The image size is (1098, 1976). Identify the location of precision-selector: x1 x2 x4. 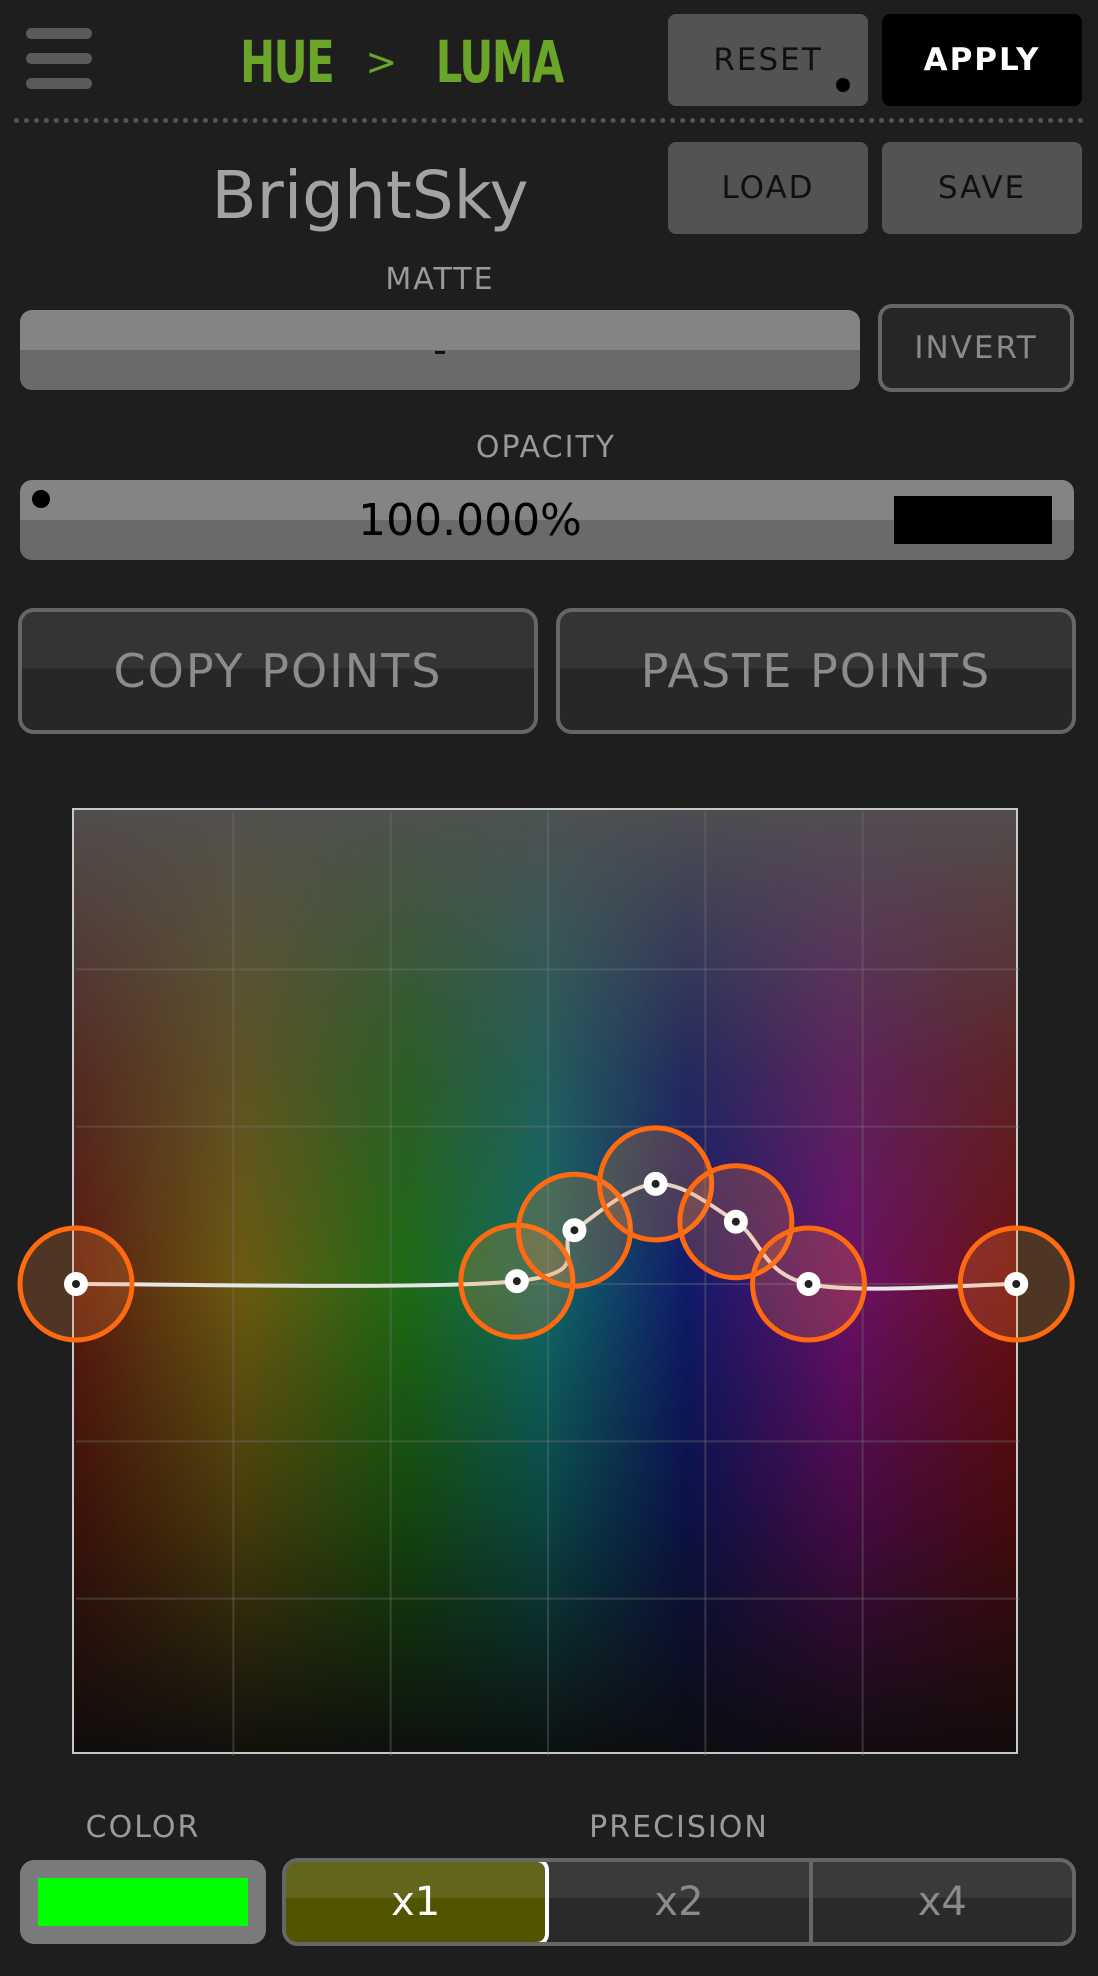
(679, 1902).